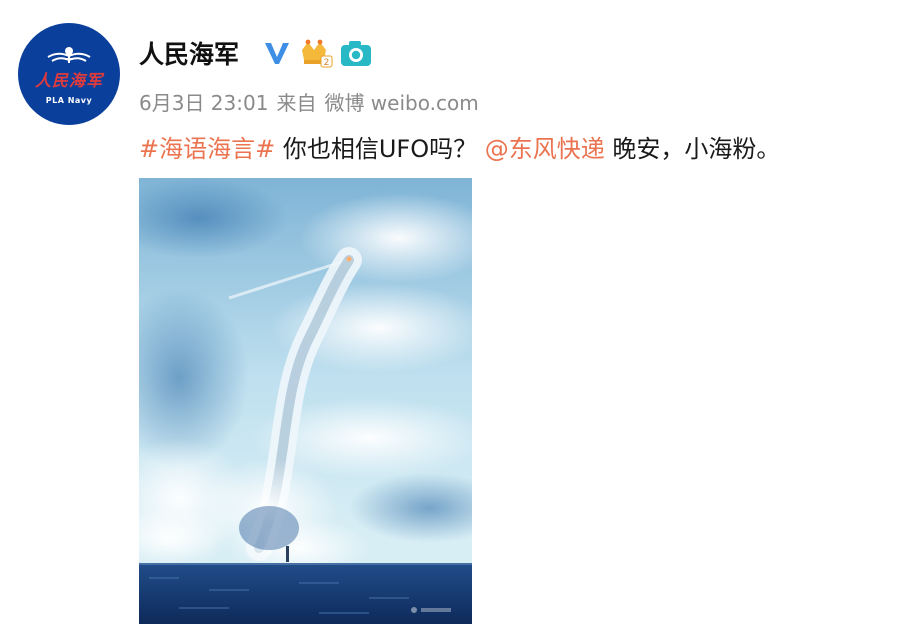 This screenshot has width=916, height=644. I want to click on badge-row: 2, so click(317, 53).